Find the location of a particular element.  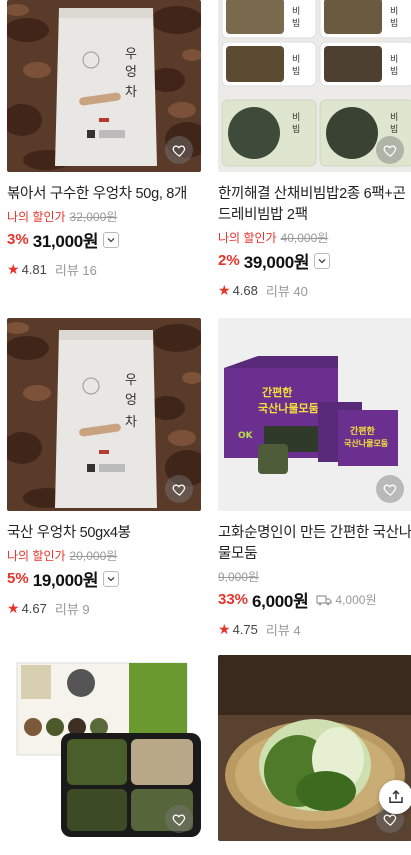

rating-value: 4.68 is located at coordinates (245, 290).